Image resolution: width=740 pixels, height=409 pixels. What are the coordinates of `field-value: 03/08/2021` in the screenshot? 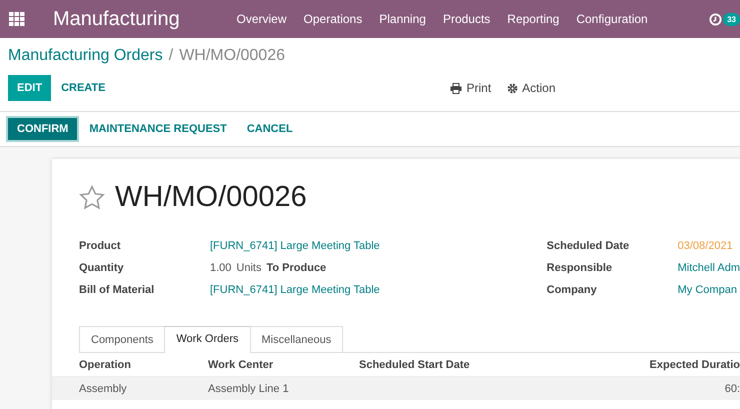 It's located at (706, 246).